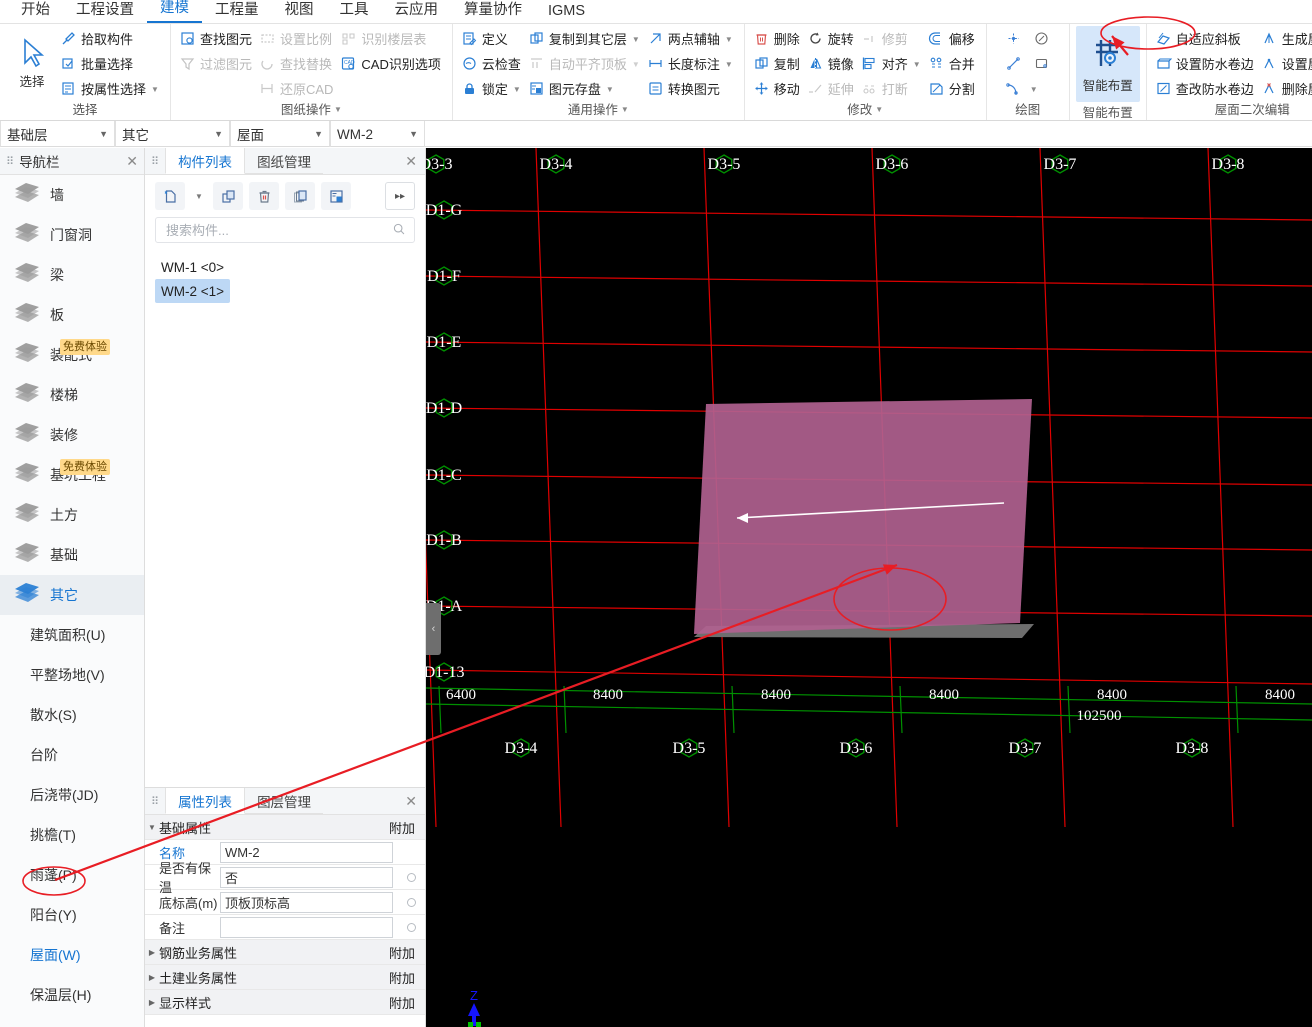 The width and height of the screenshot is (1312, 1027). Describe the element at coordinates (778, 38) in the screenshot. I see `delete-button: 删除` at that location.